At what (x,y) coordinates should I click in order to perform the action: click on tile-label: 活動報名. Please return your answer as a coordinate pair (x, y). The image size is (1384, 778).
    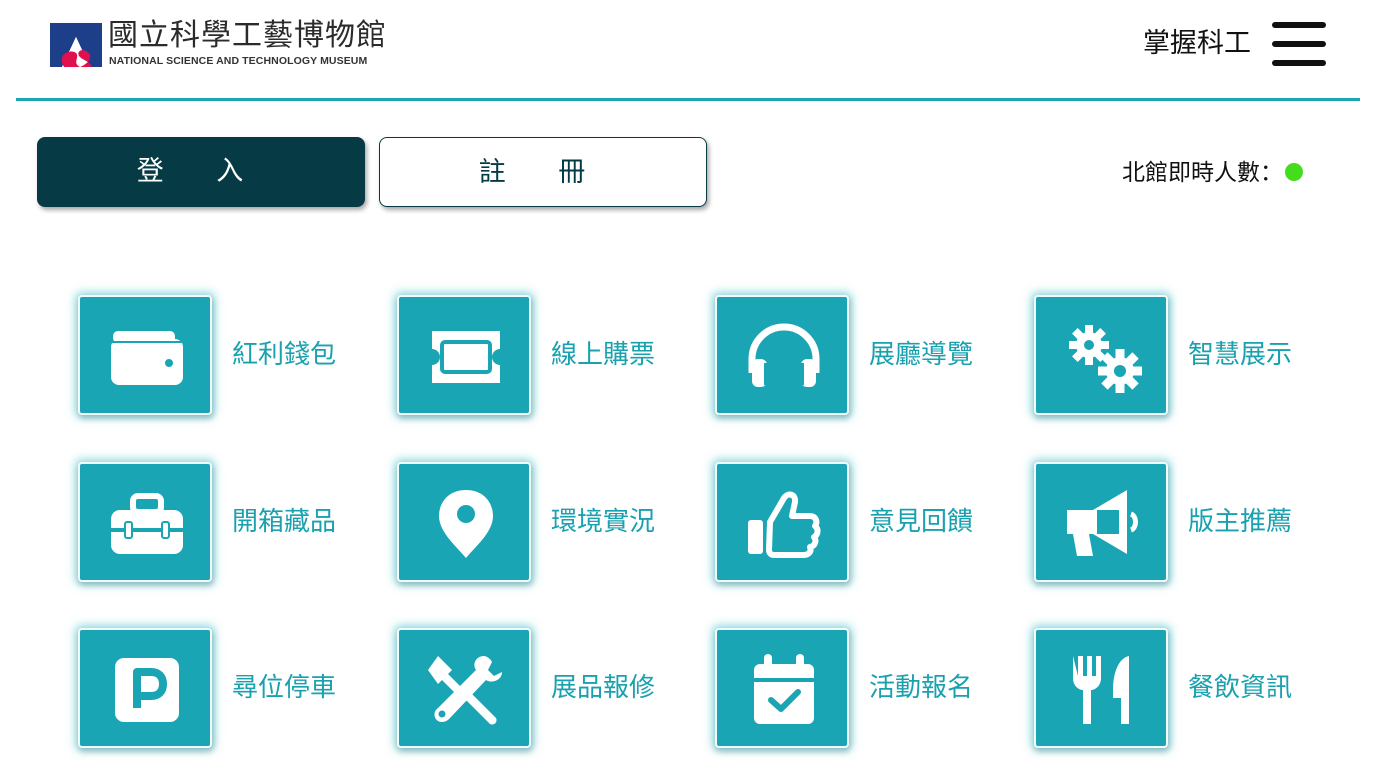
    Looking at the image, I should click on (921, 688).